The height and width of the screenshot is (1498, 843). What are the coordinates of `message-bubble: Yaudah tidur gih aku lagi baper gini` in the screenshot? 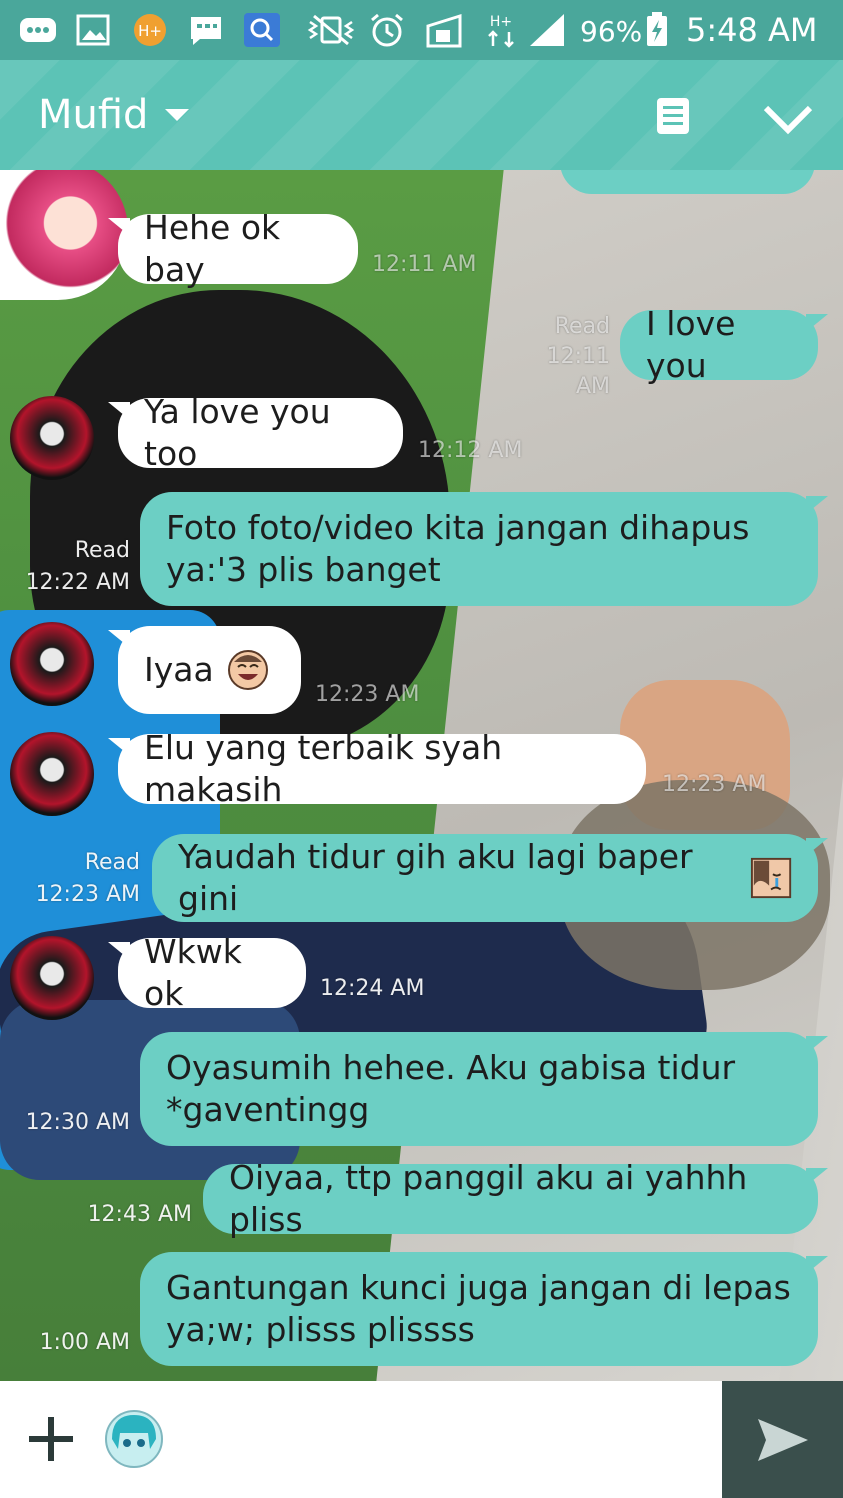 It's located at (490, 878).